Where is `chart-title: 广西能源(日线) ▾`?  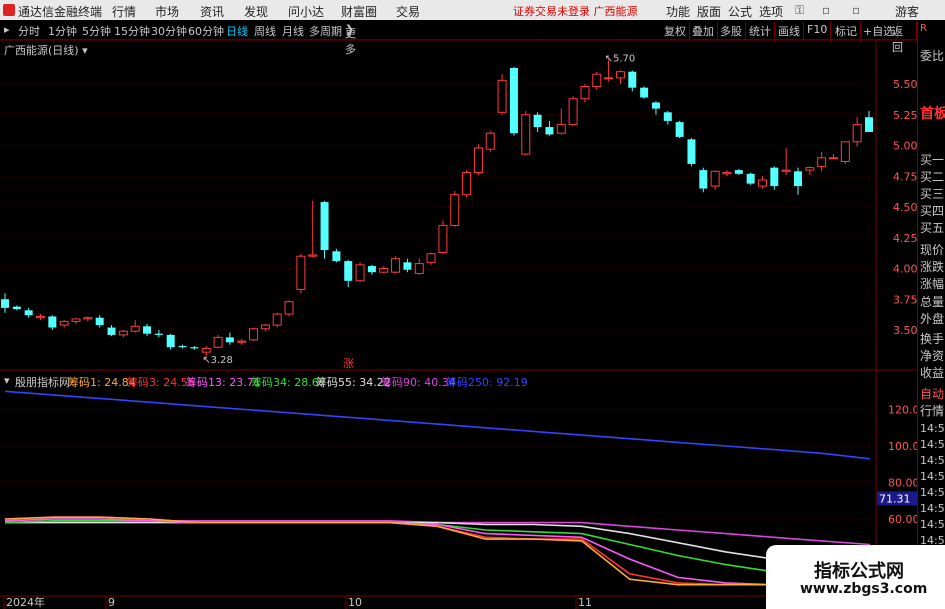
chart-title: 广西能源(日线) ▾ is located at coordinates (46, 50).